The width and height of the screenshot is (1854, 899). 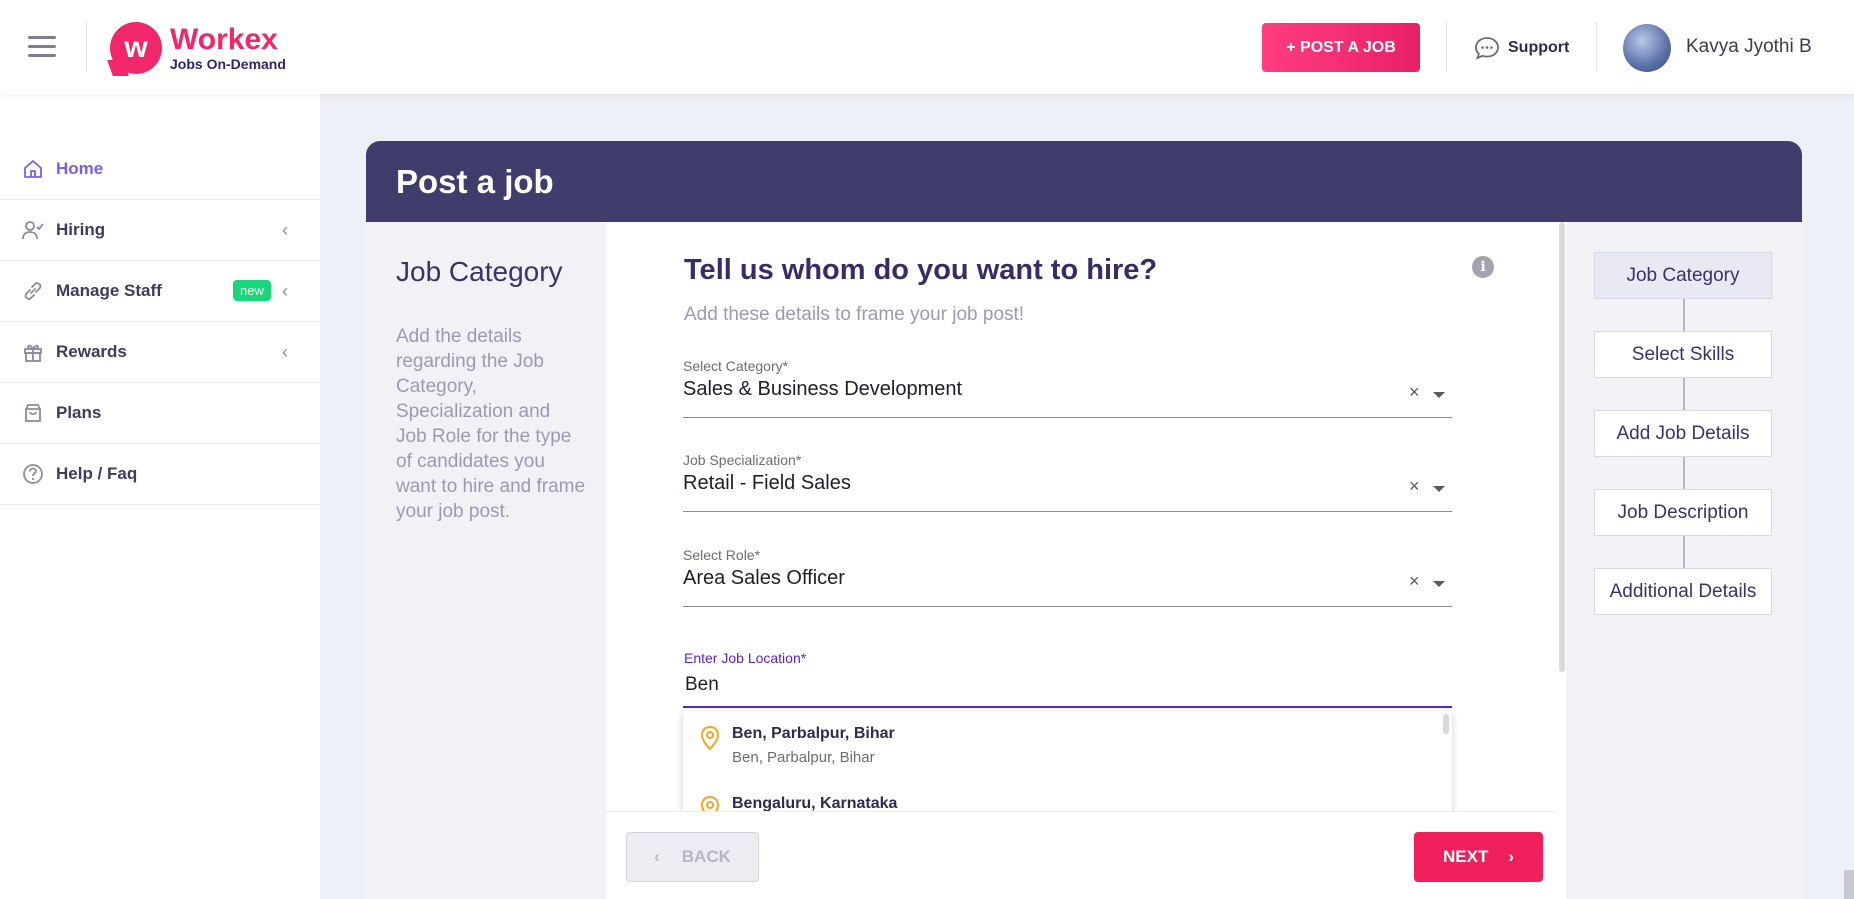 What do you see at coordinates (742, 460) in the screenshot?
I see `field-label: Job Specialization*` at bounding box center [742, 460].